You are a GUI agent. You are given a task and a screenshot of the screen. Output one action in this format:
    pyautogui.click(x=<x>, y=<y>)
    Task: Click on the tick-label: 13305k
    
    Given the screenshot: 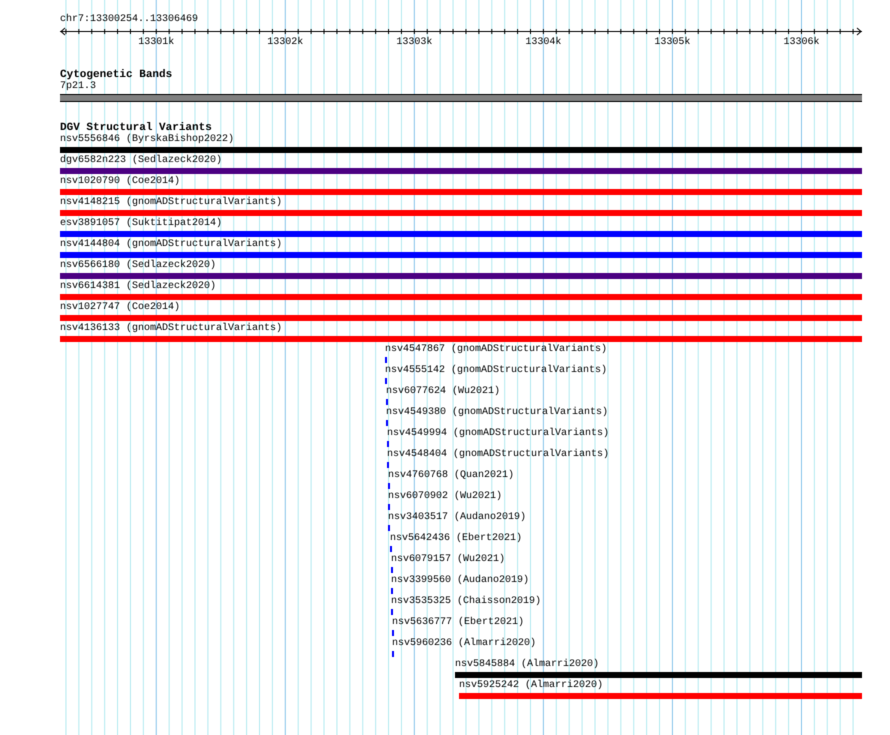 What is the action you would take?
    pyautogui.click(x=672, y=42)
    